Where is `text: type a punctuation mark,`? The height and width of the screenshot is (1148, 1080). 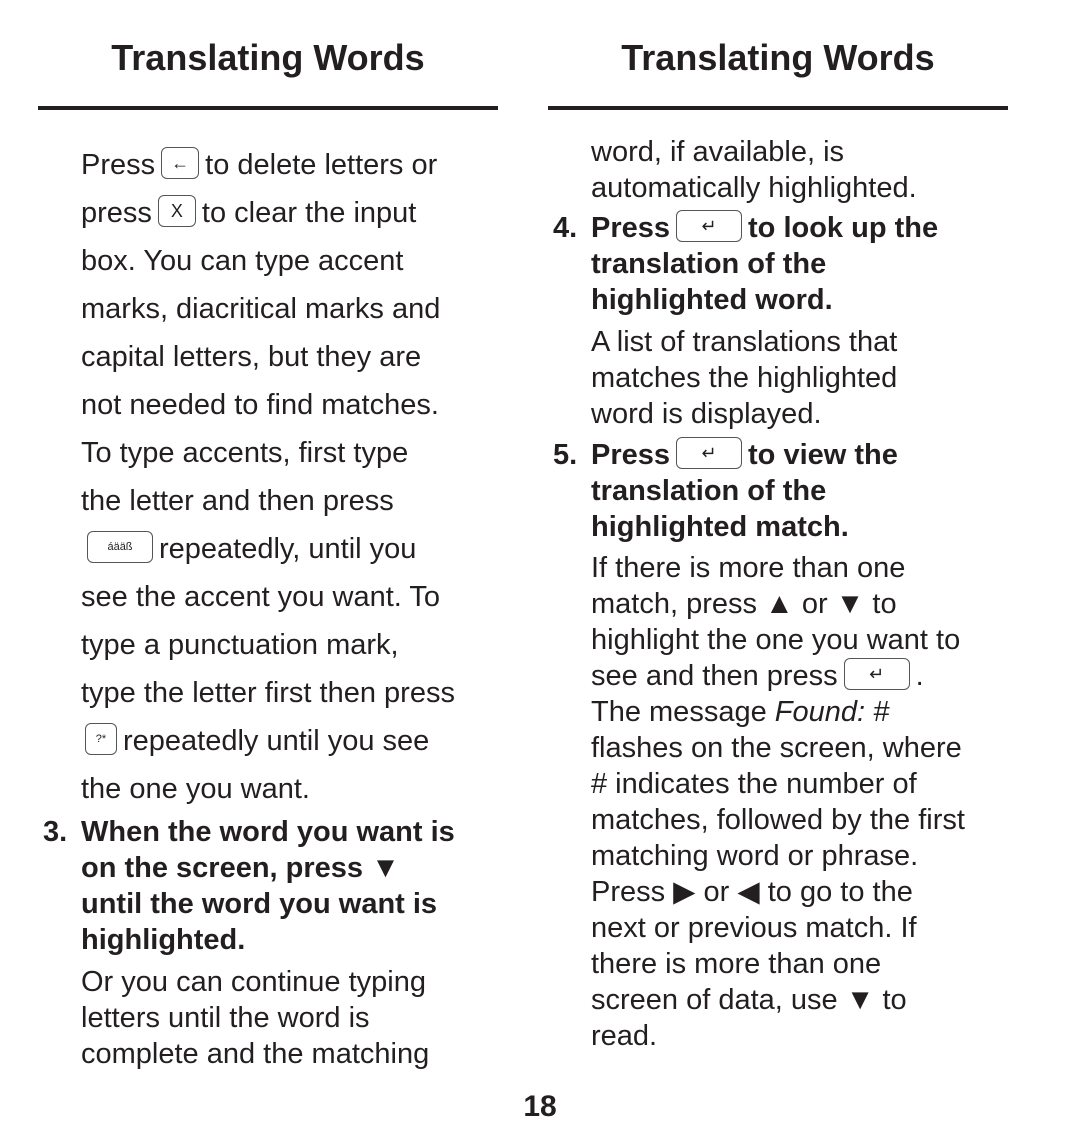 text: type a punctuation mark, is located at coordinates (240, 645).